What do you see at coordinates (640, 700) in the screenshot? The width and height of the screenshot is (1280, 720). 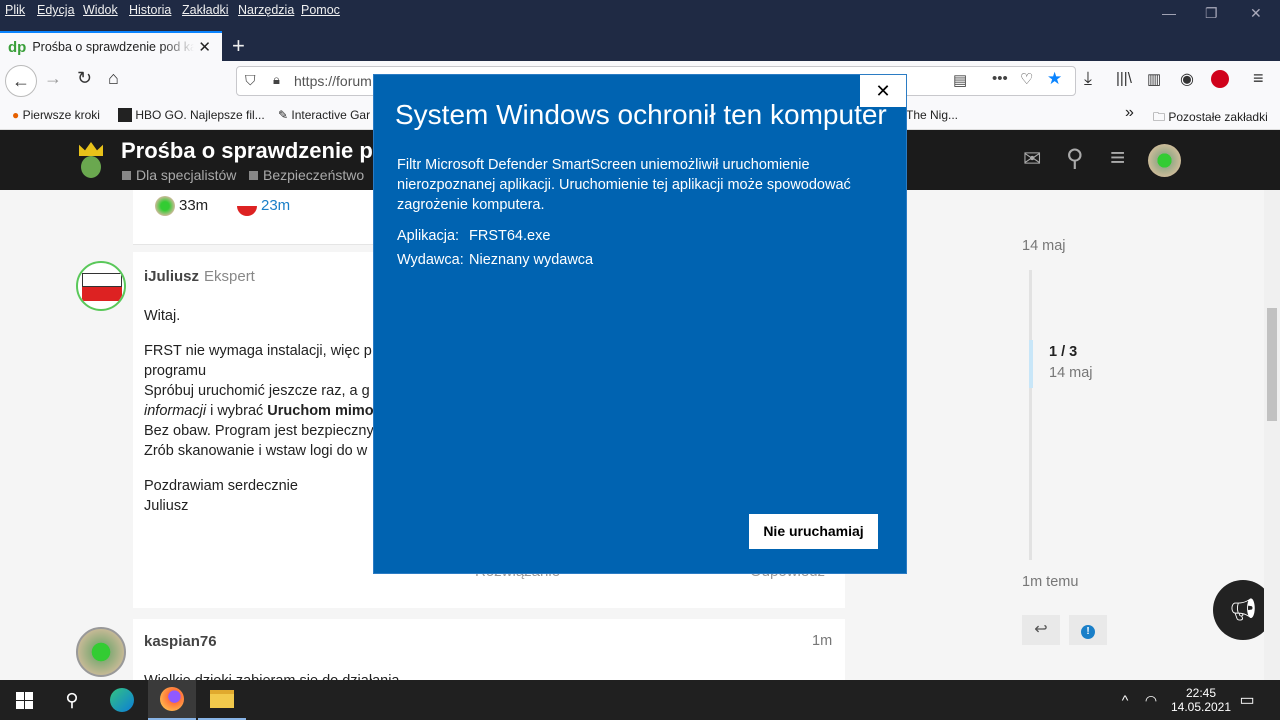 I see `taskbar: ⚲ ^ ◠ 22:45 14.05.2021 ▭` at bounding box center [640, 700].